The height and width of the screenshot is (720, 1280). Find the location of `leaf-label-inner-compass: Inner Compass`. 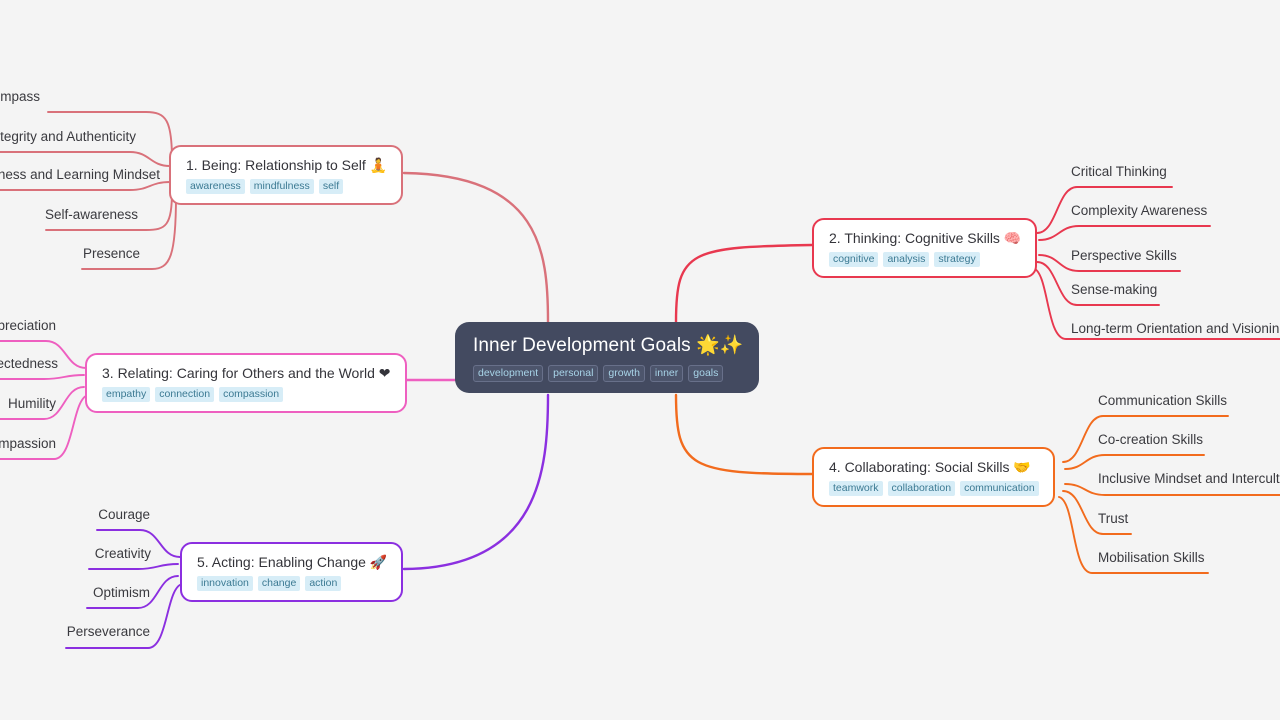

leaf-label-inner-compass: Inner Compass is located at coordinates (20, 96).